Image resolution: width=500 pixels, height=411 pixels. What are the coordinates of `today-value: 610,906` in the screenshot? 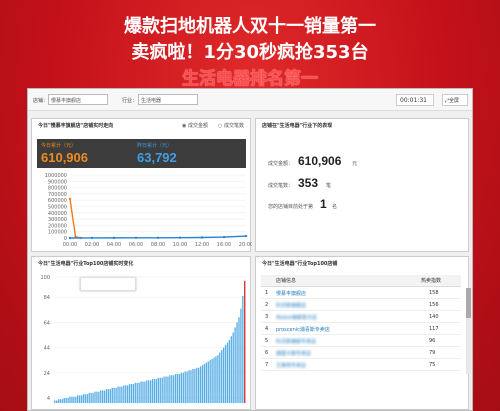 It's located at (64, 157).